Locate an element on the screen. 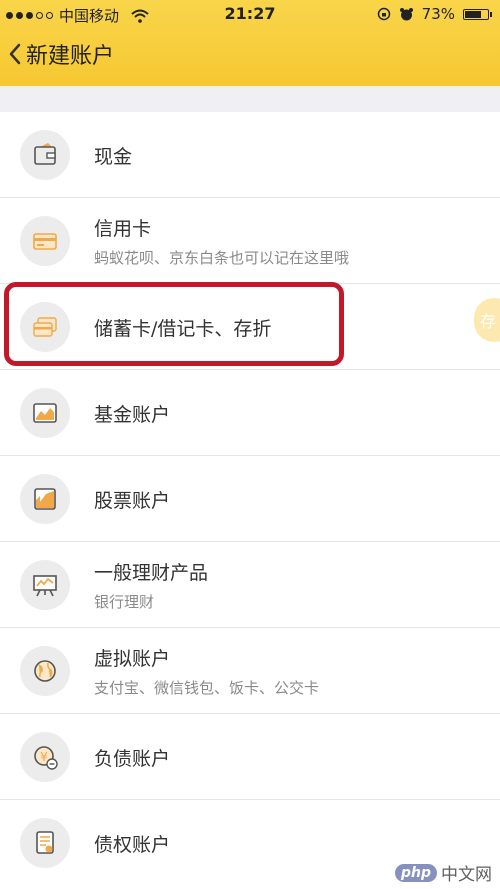 The width and height of the screenshot is (500, 889). account-title: 信用卡 is located at coordinates (123, 229).